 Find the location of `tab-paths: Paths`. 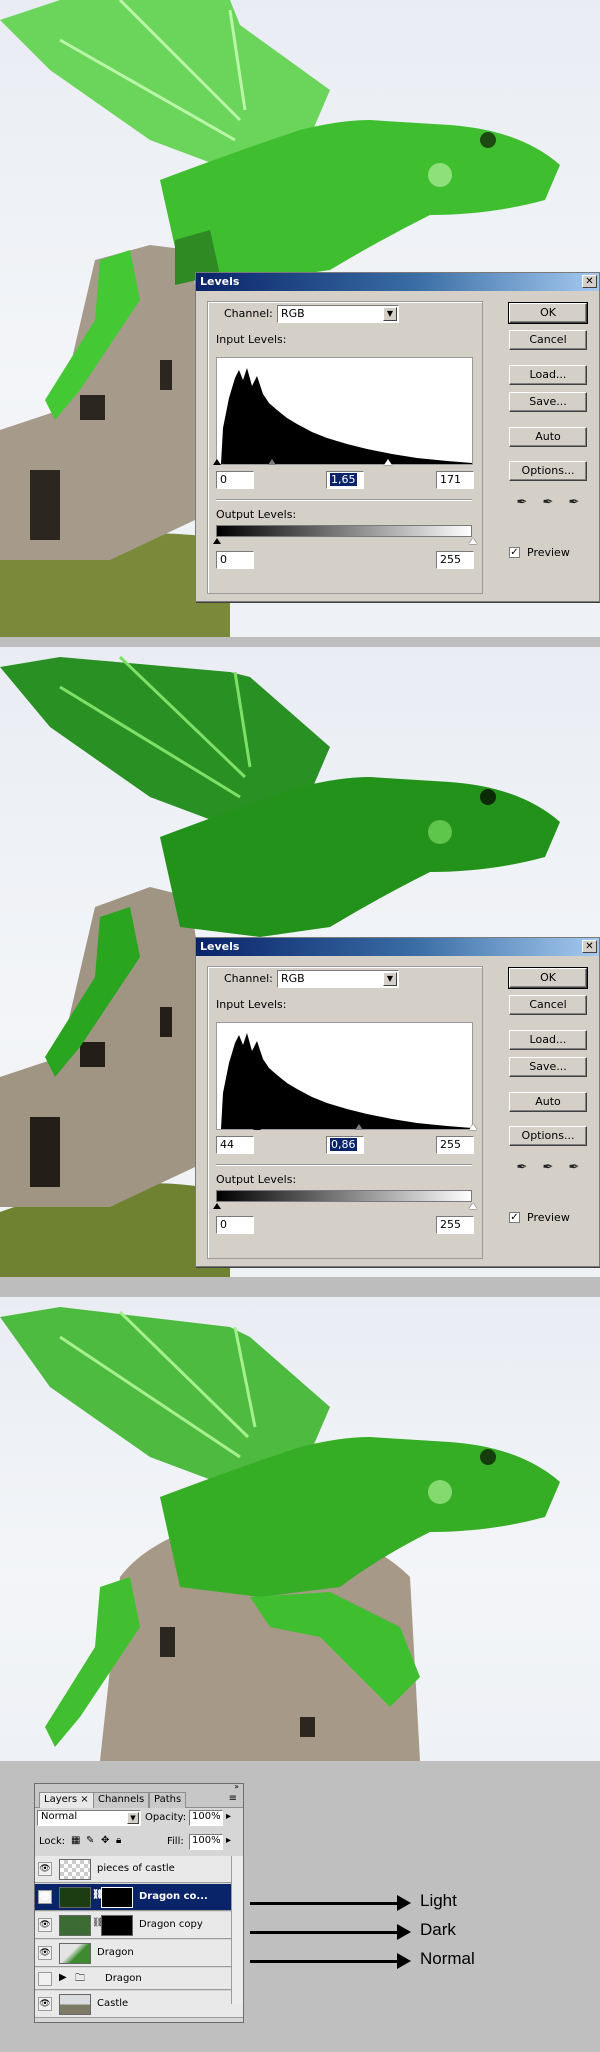

tab-paths: Paths is located at coordinates (168, 1800).